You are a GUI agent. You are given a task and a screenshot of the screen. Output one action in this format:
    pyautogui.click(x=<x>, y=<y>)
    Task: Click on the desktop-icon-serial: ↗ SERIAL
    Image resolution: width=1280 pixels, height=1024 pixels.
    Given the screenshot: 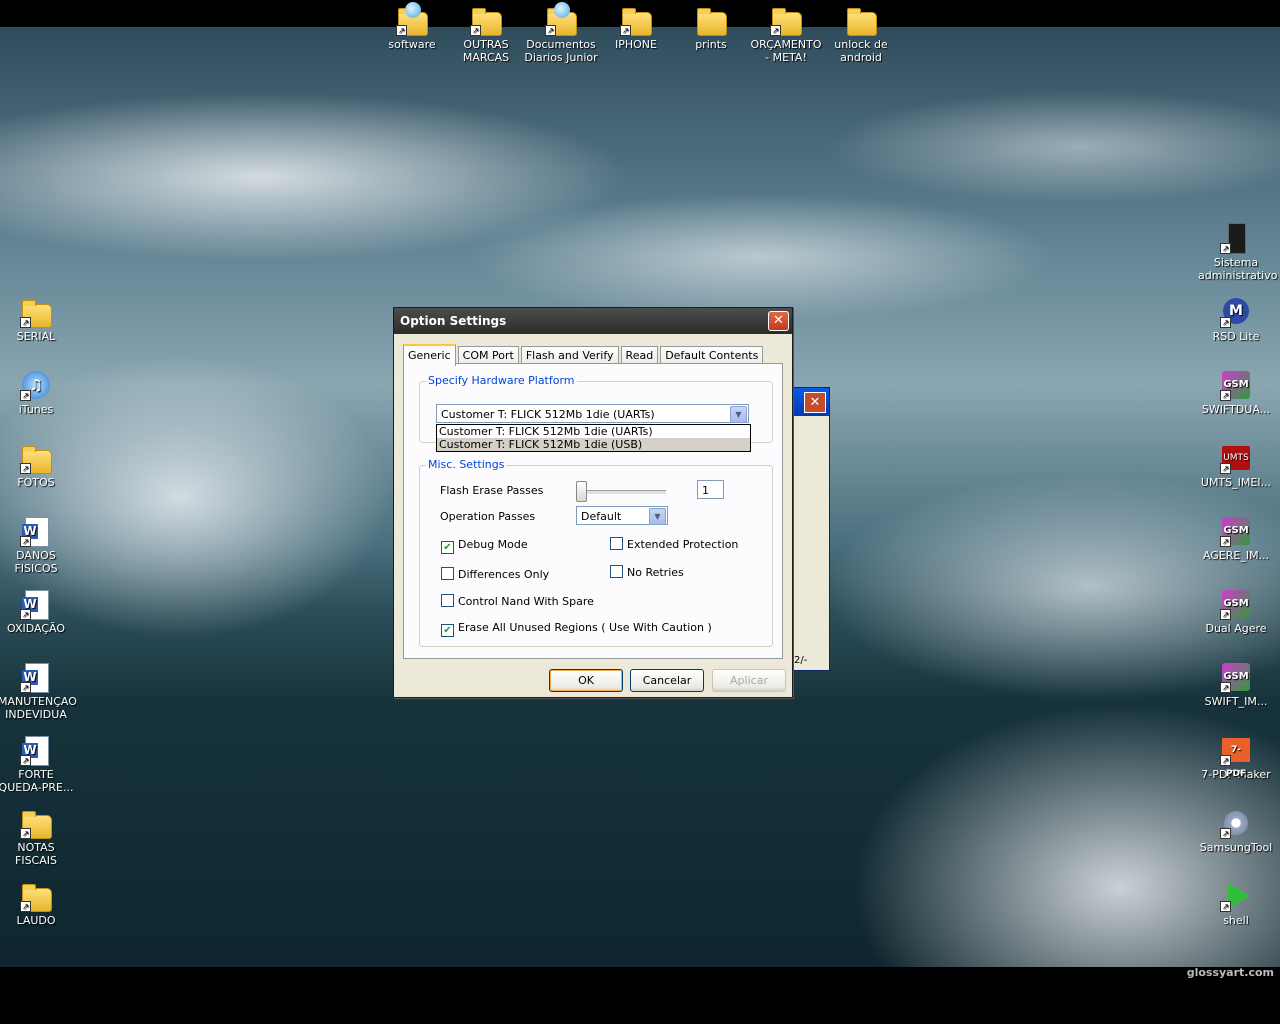 What is the action you would take?
    pyautogui.click(x=37, y=319)
    